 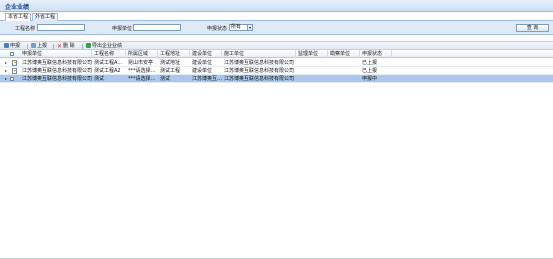 I want to click on report-up-button: 上报, so click(x=39, y=46).